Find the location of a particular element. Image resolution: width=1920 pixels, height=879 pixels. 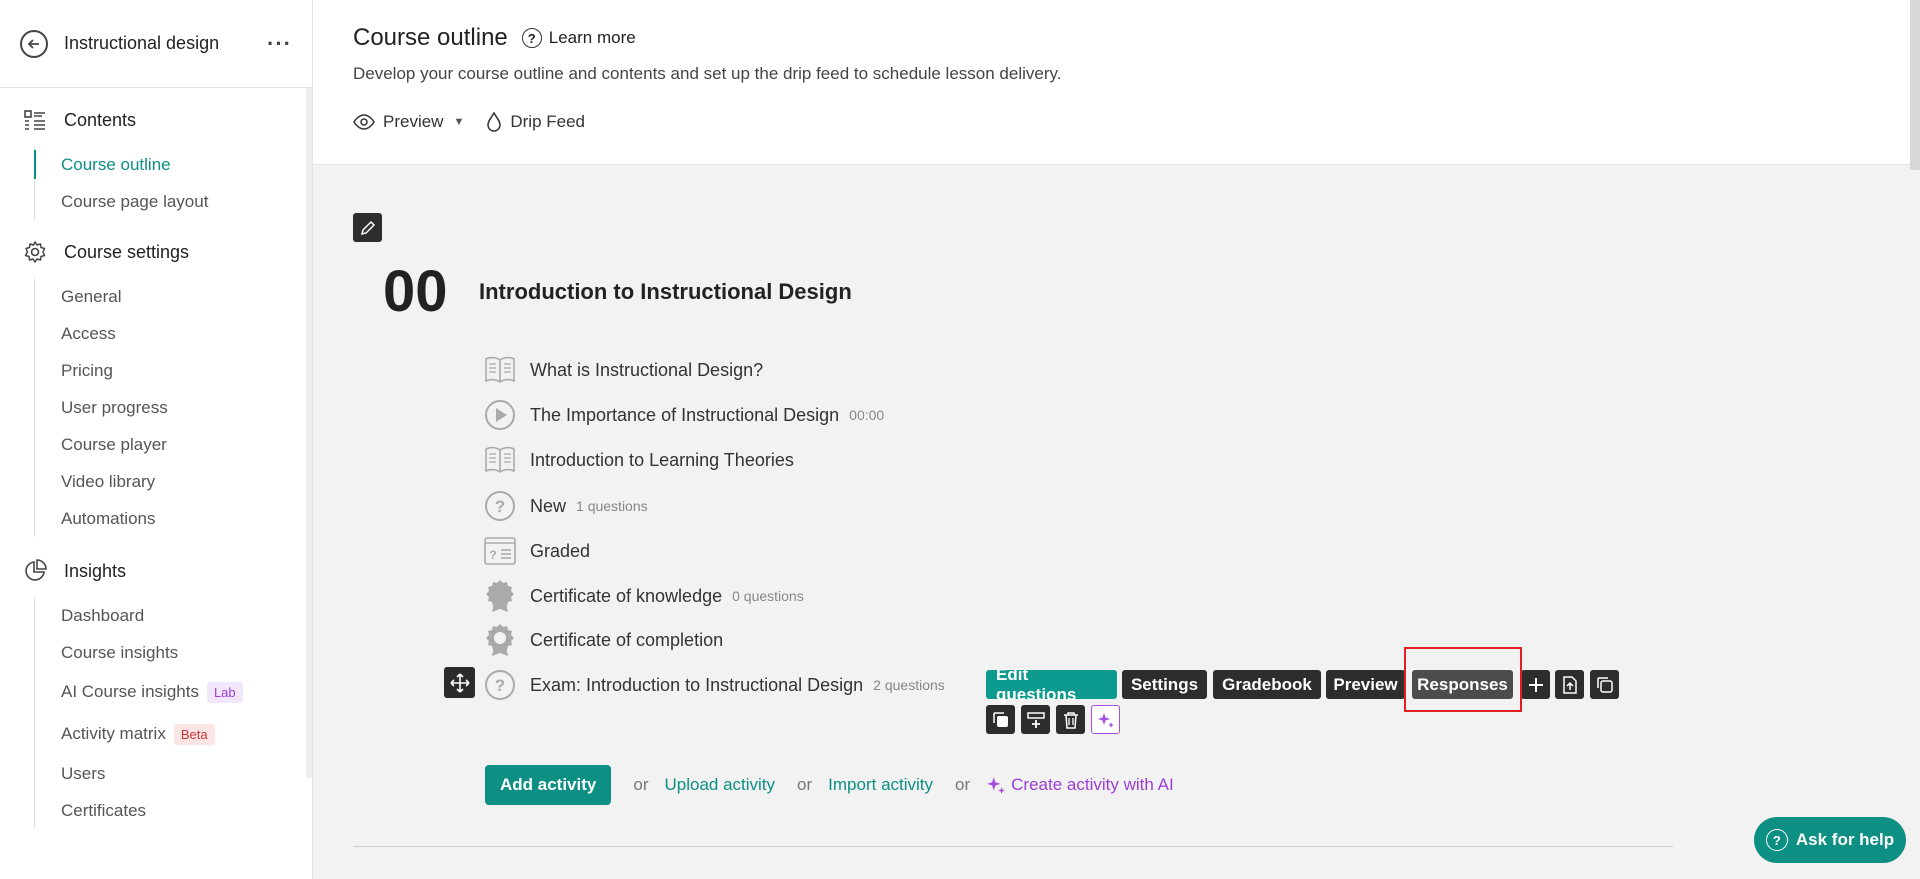

gradebook-button: Gradebook is located at coordinates (1267, 684).